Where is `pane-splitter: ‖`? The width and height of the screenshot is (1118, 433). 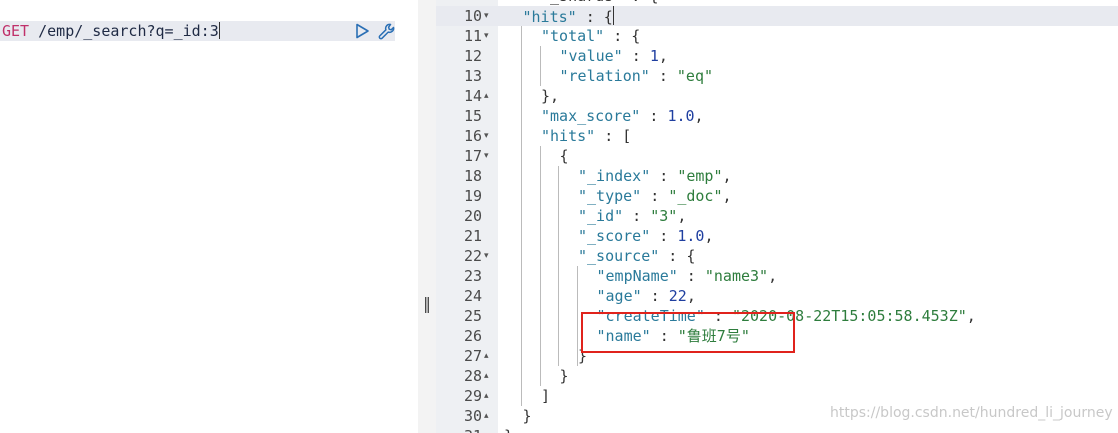
pane-splitter: ‖ is located at coordinates (427, 216).